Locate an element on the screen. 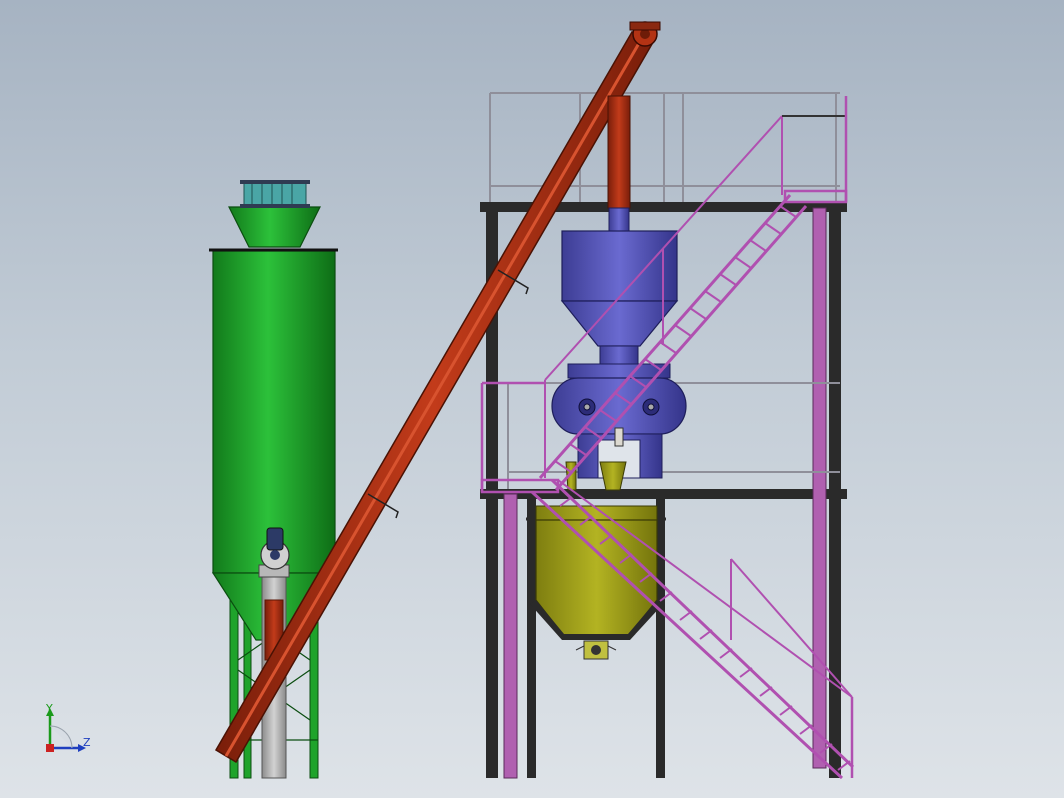  mixer-feed-neck is located at coordinates (619, 355).